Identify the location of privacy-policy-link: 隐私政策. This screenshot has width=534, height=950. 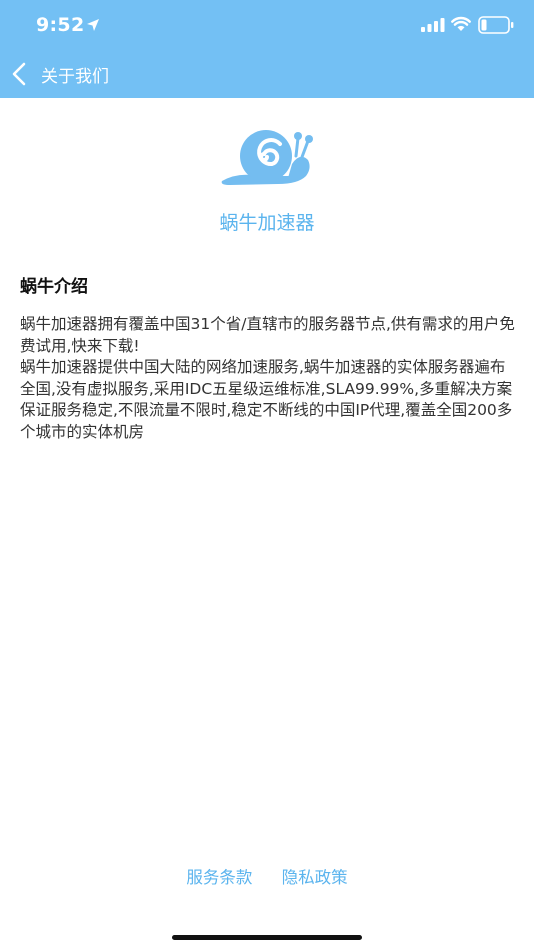
(315, 876).